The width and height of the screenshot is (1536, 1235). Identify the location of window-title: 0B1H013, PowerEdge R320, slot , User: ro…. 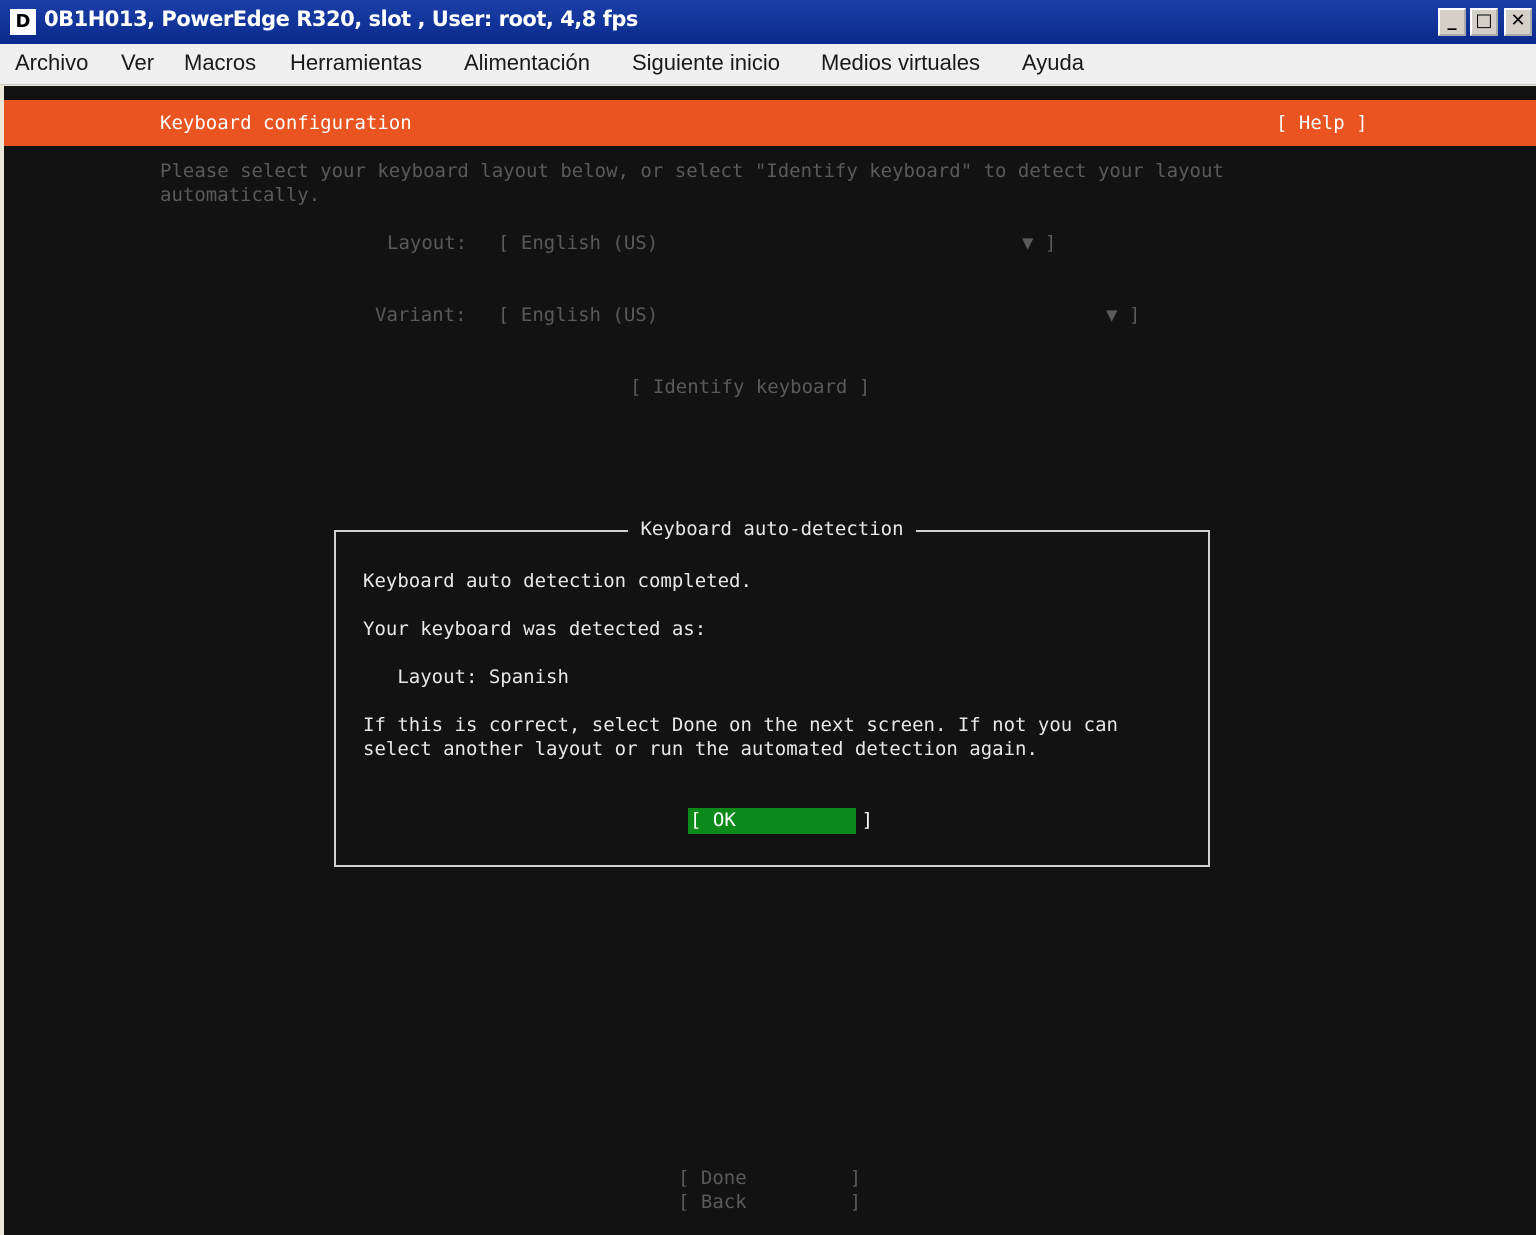
(341, 19).